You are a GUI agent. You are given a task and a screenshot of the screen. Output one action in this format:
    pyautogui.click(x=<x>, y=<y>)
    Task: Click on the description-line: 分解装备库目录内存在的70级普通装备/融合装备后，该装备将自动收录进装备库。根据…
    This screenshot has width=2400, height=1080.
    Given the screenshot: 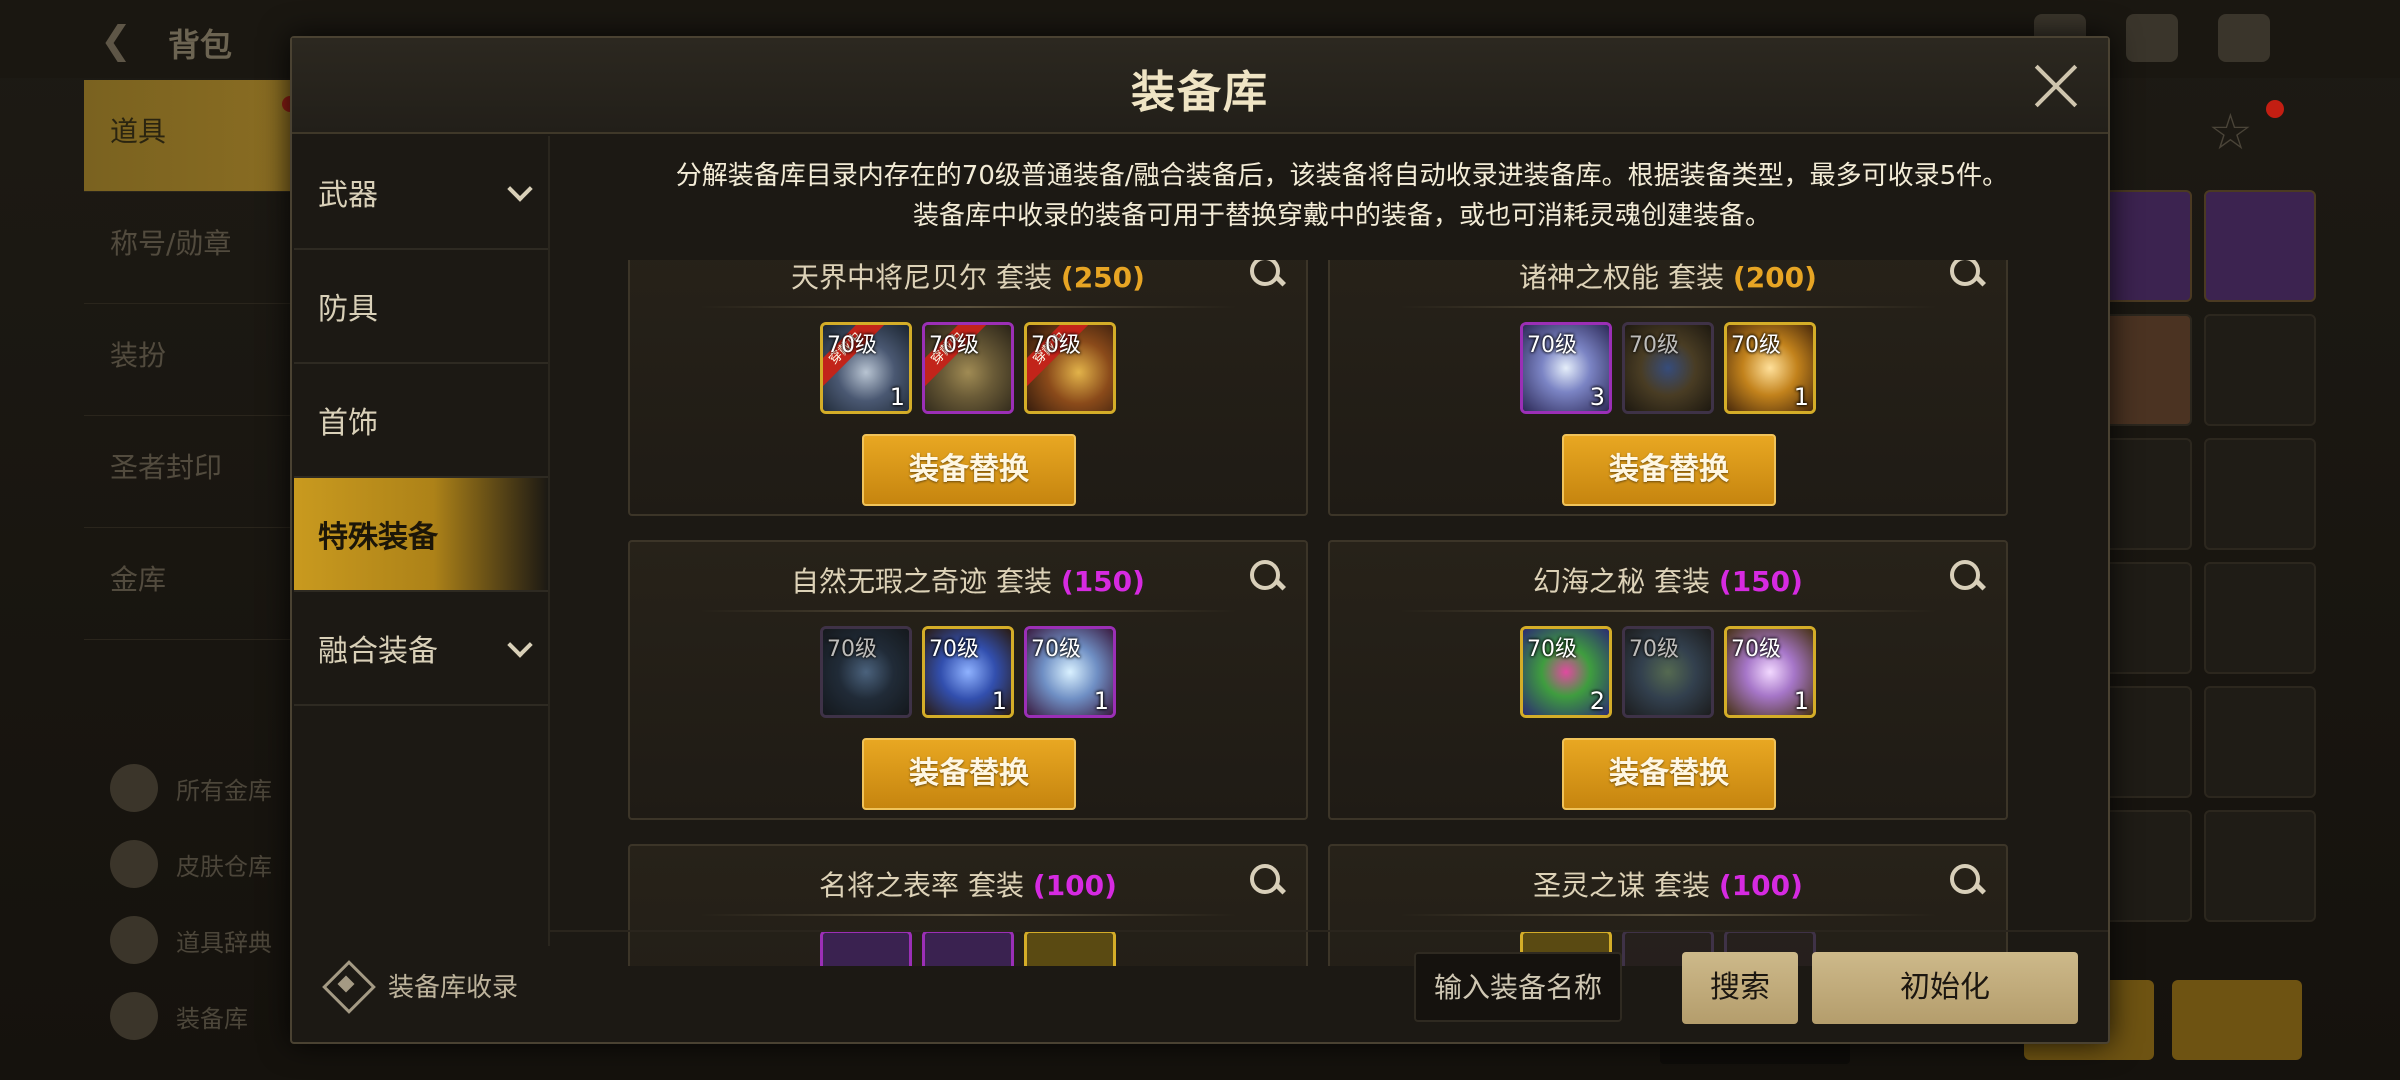 What is the action you would take?
    pyautogui.click(x=1342, y=176)
    